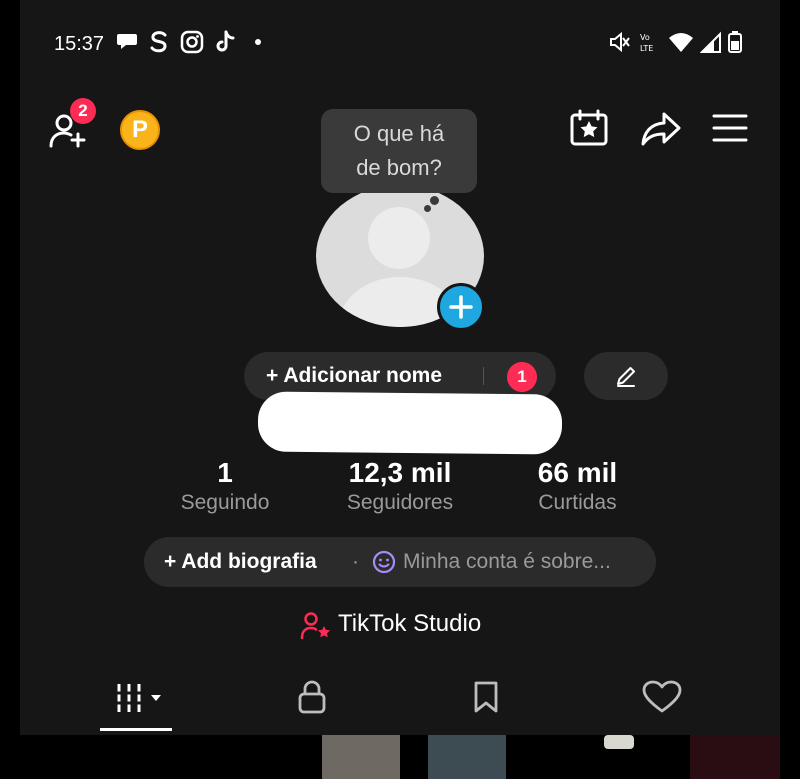 This screenshot has height=779, width=800. What do you see at coordinates (127, 41) in the screenshot?
I see `chat-bubble-icon` at bounding box center [127, 41].